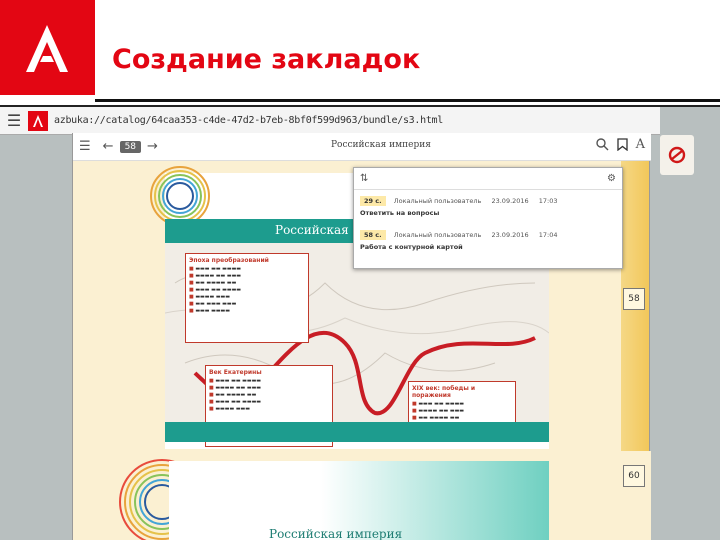 The width and height of the screenshot is (720, 540). Describe the element at coordinates (640, 144) in the screenshot. I see `font-size-button: A` at that location.